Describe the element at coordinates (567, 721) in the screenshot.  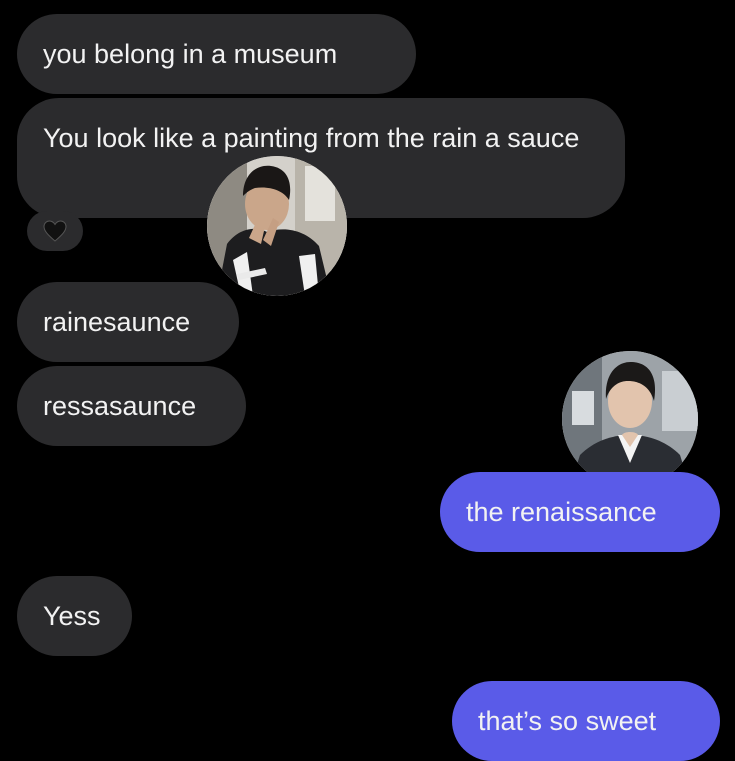
I see `message-text: that’s so sweet` at that location.